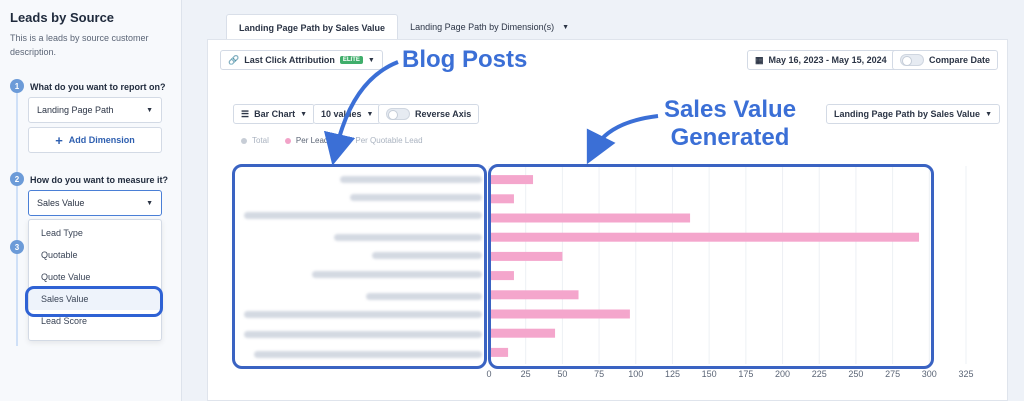 This screenshot has width=1024, height=401. What do you see at coordinates (491, 113) in the screenshot?
I see `annotation-arrows` at bounding box center [491, 113].